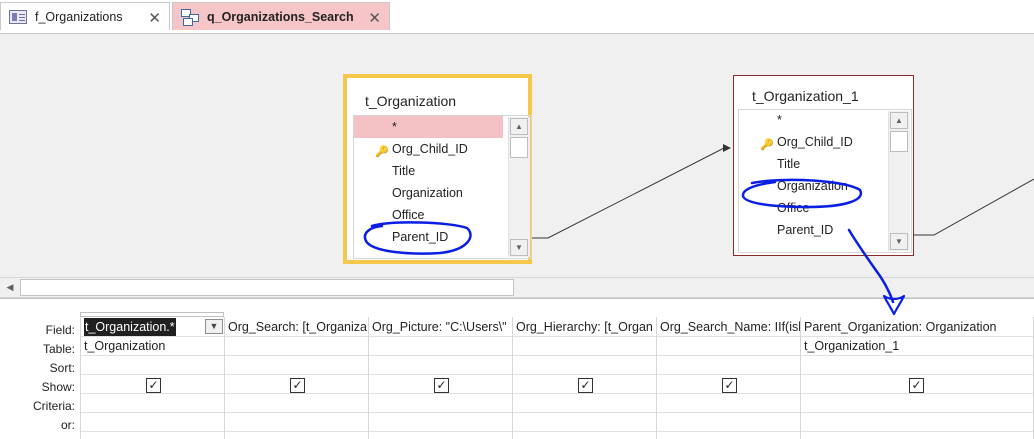  I want to click on form-icon, so click(18, 16).